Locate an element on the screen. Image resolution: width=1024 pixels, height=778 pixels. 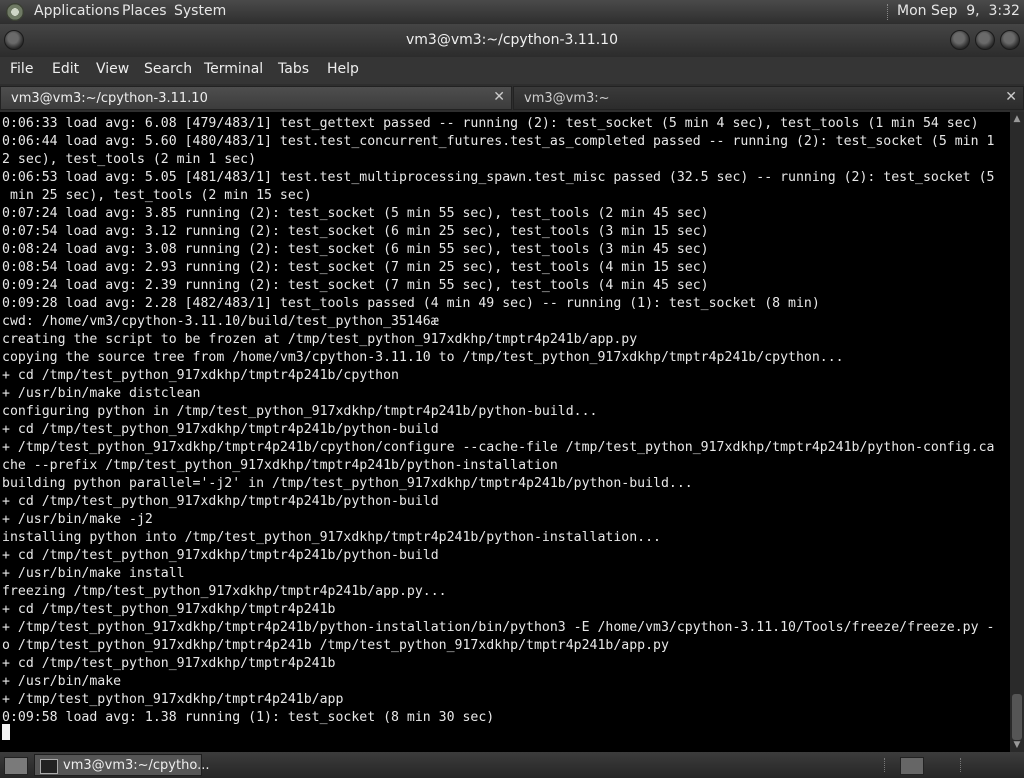
panel-separator is located at coordinates (888, 12).